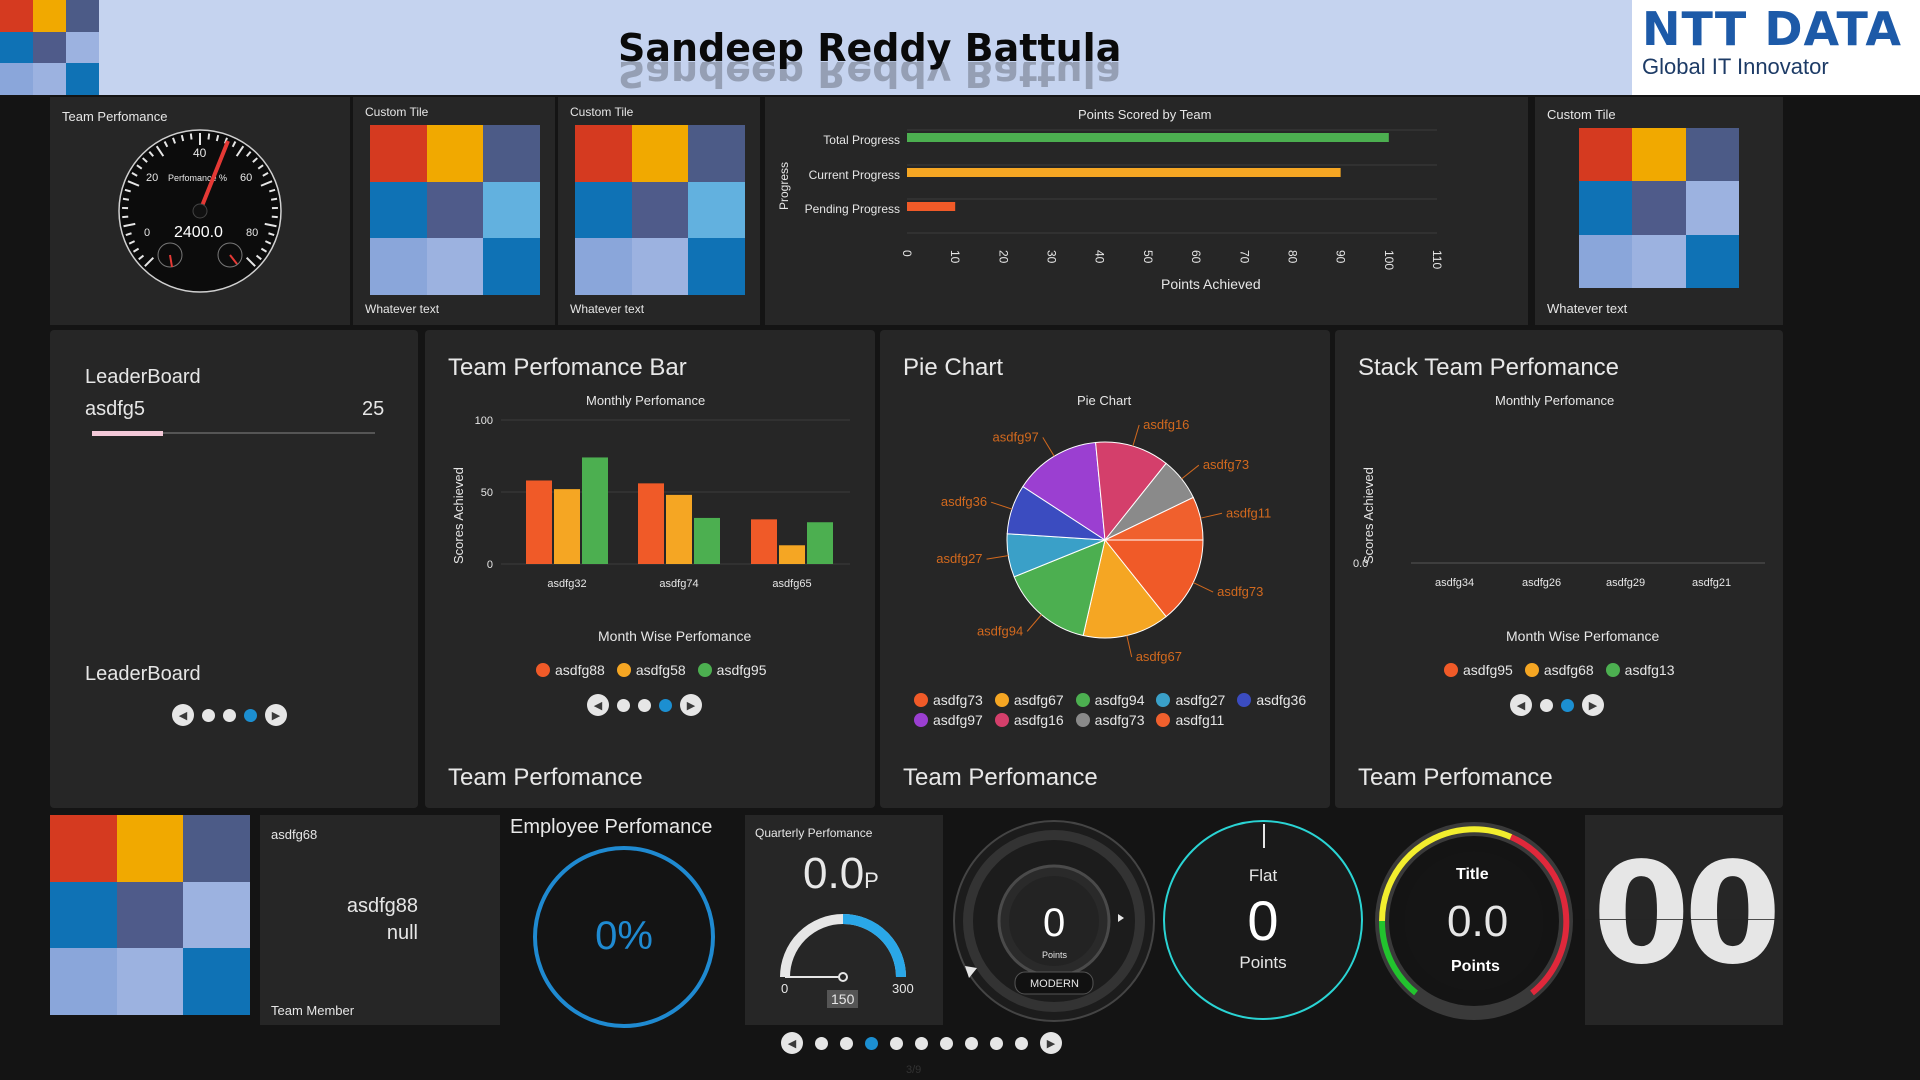  What do you see at coordinates (1568, 670) in the screenshot?
I see `legend-label: asdfg68` at bounding box center [1568, 670].